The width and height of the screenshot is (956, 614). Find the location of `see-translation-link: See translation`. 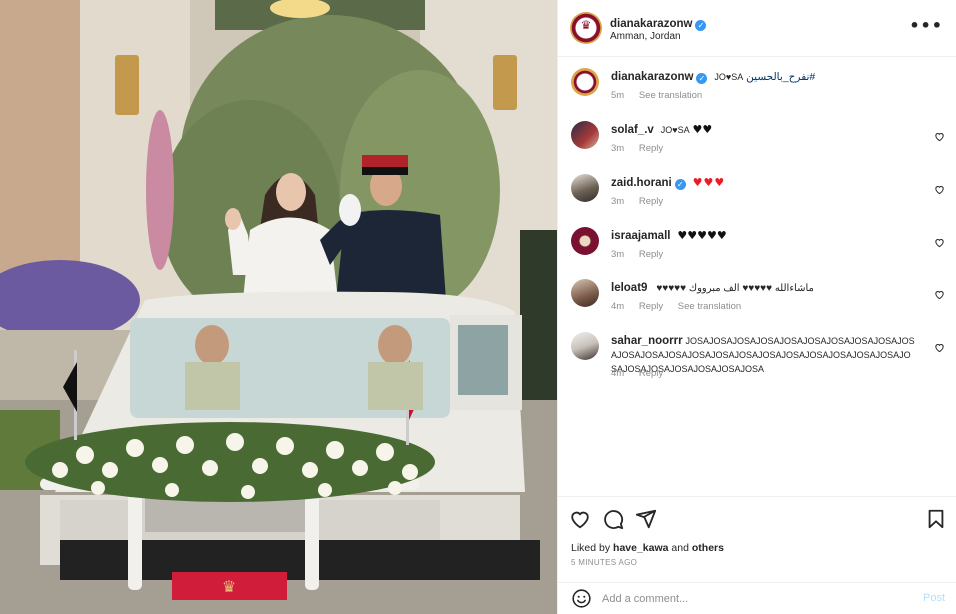

see-translation-link: See translation is located at coordinates (709, 306).